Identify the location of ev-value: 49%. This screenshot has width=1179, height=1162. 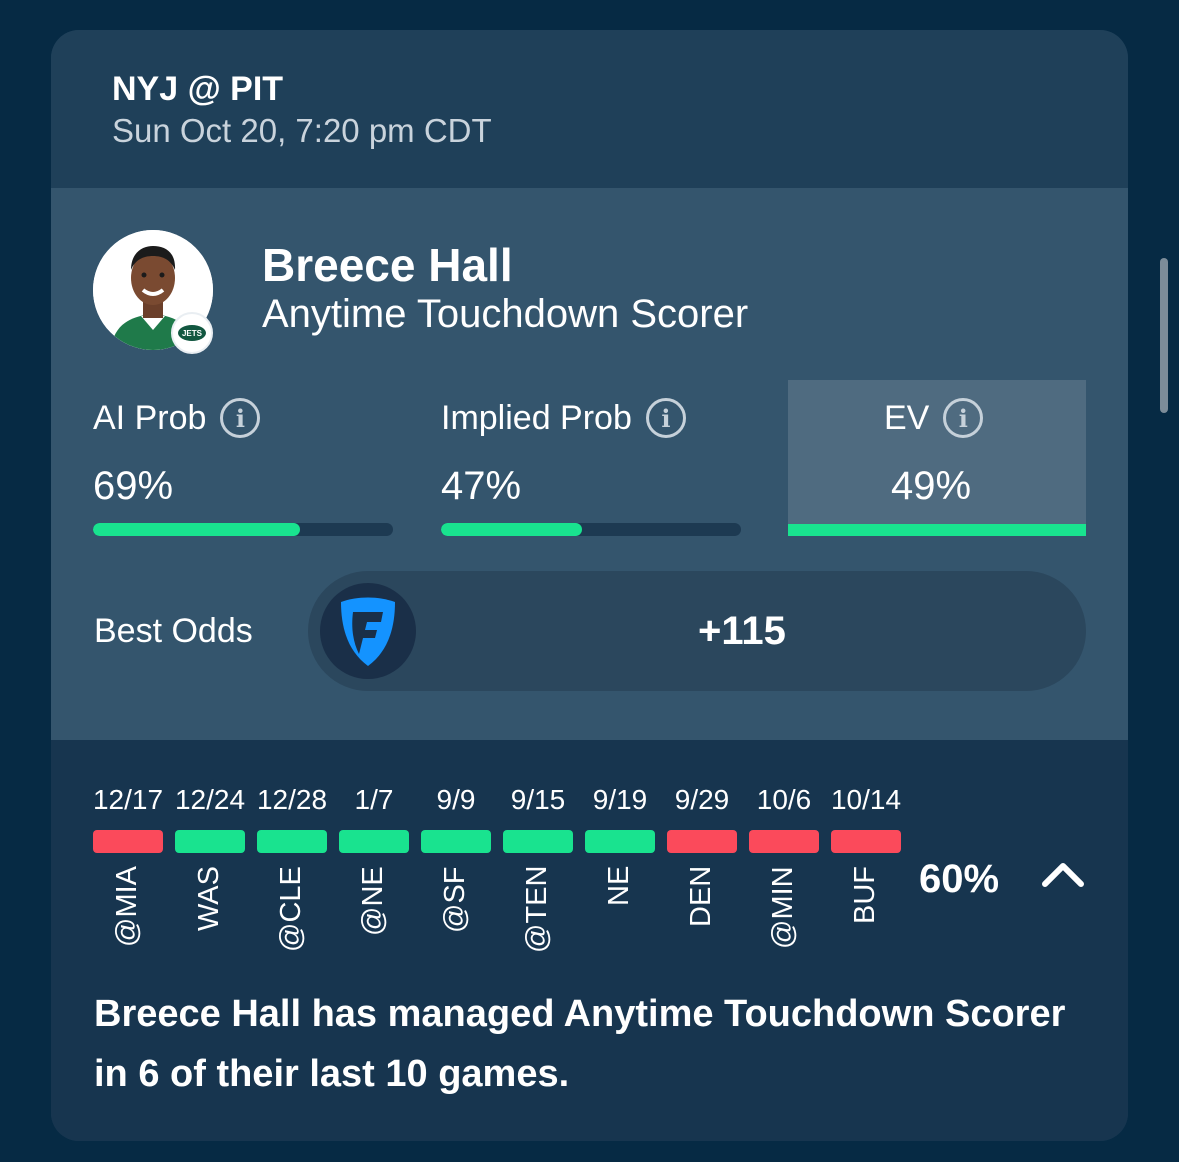
(931, 486).